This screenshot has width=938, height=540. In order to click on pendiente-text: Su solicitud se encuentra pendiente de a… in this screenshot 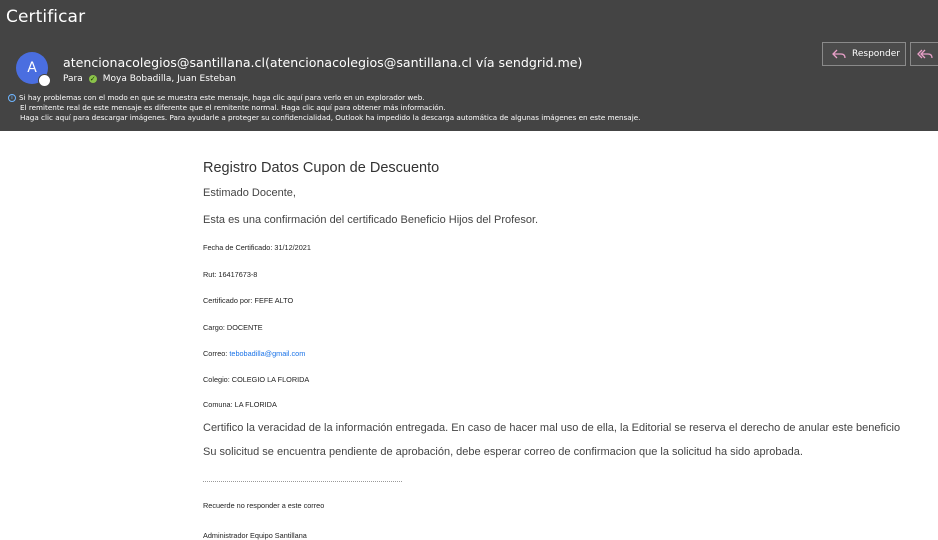, I will do `click(503, 452)`.